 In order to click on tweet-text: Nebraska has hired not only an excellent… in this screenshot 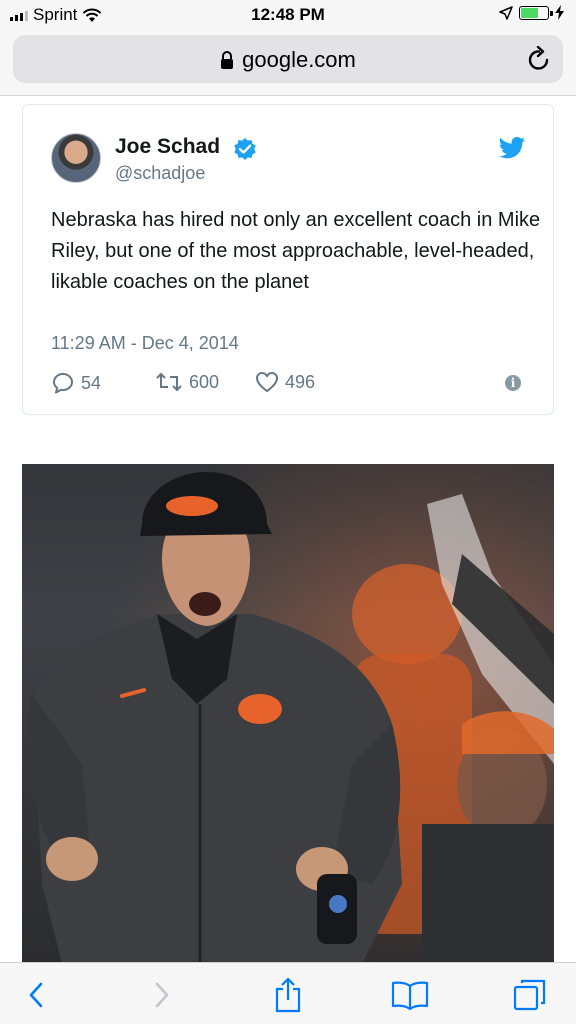, I will do `click(296, 251)`.